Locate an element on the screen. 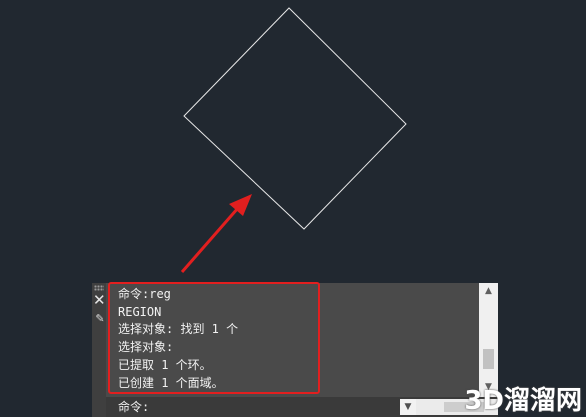  pencil-icon: ✎ is located at coordinates (100, 319).